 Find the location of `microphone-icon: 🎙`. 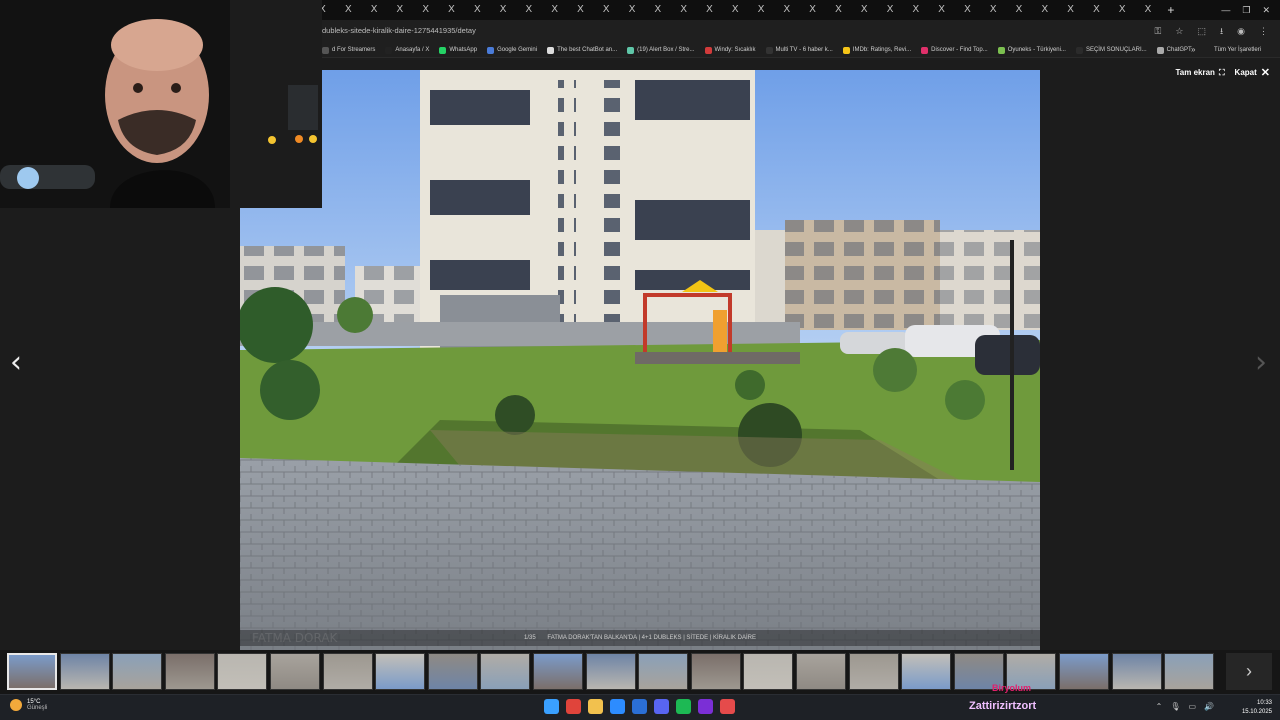

microphone-icon: 🎙 is located at coordinates (1175, 706).